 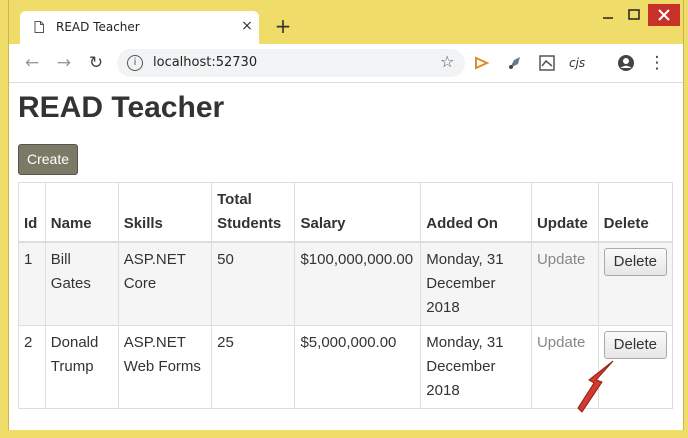 What do you see at coordinates (344, 434) in the screenshot?
I see `bottom-frame` at bounding box center [344, 434].